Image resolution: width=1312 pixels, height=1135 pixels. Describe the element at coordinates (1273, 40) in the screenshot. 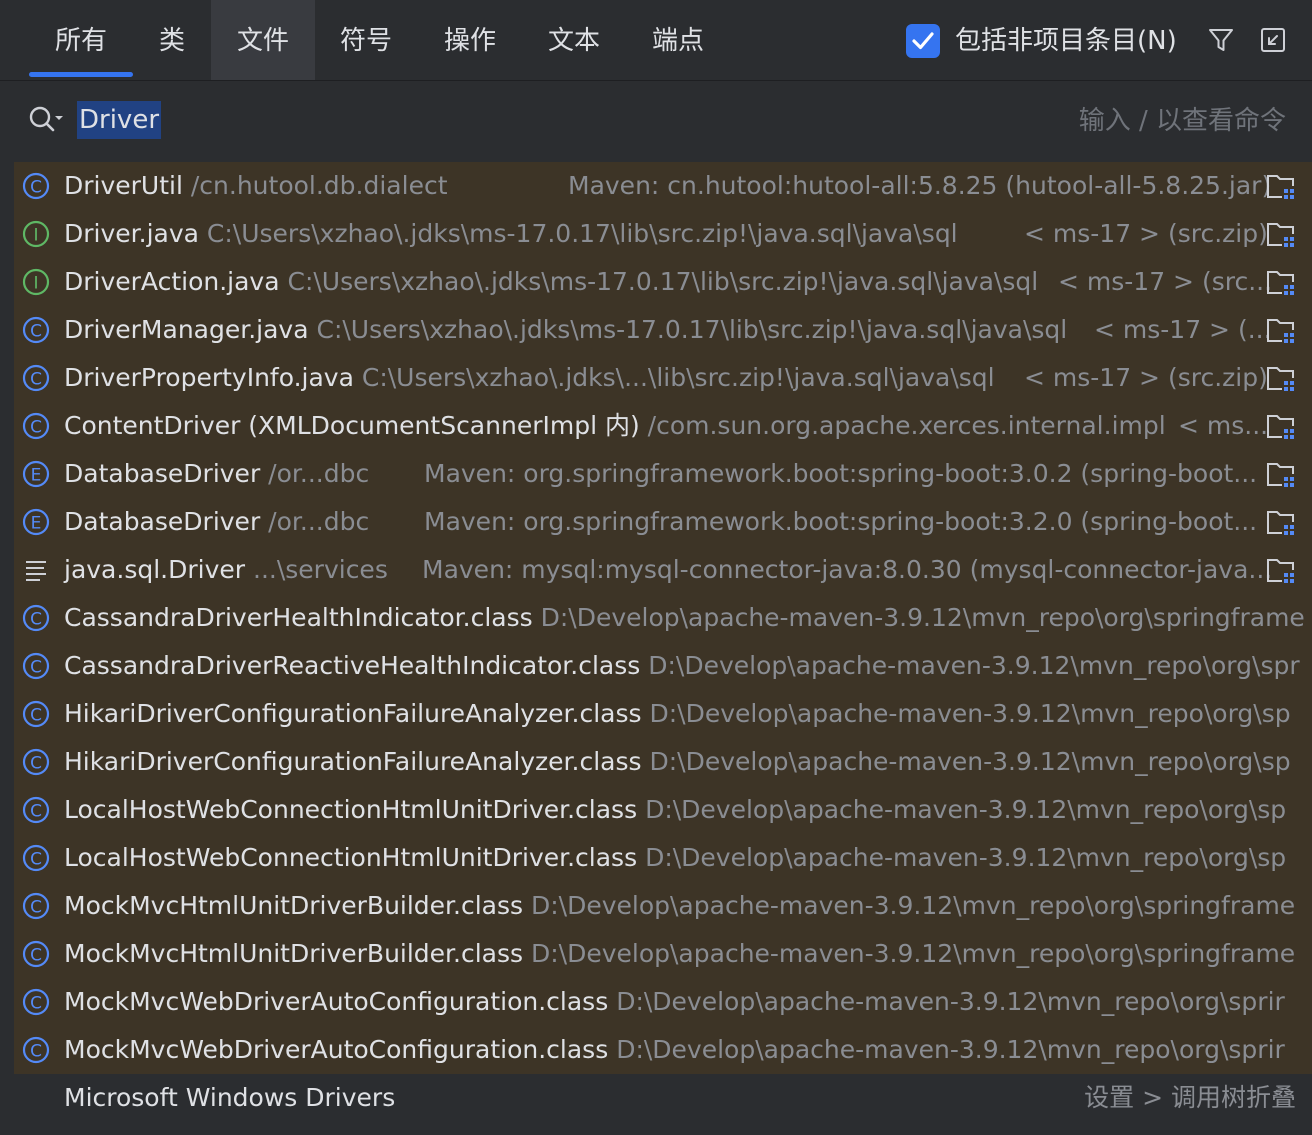

I see `open-in-tool-window-icon` at that location.